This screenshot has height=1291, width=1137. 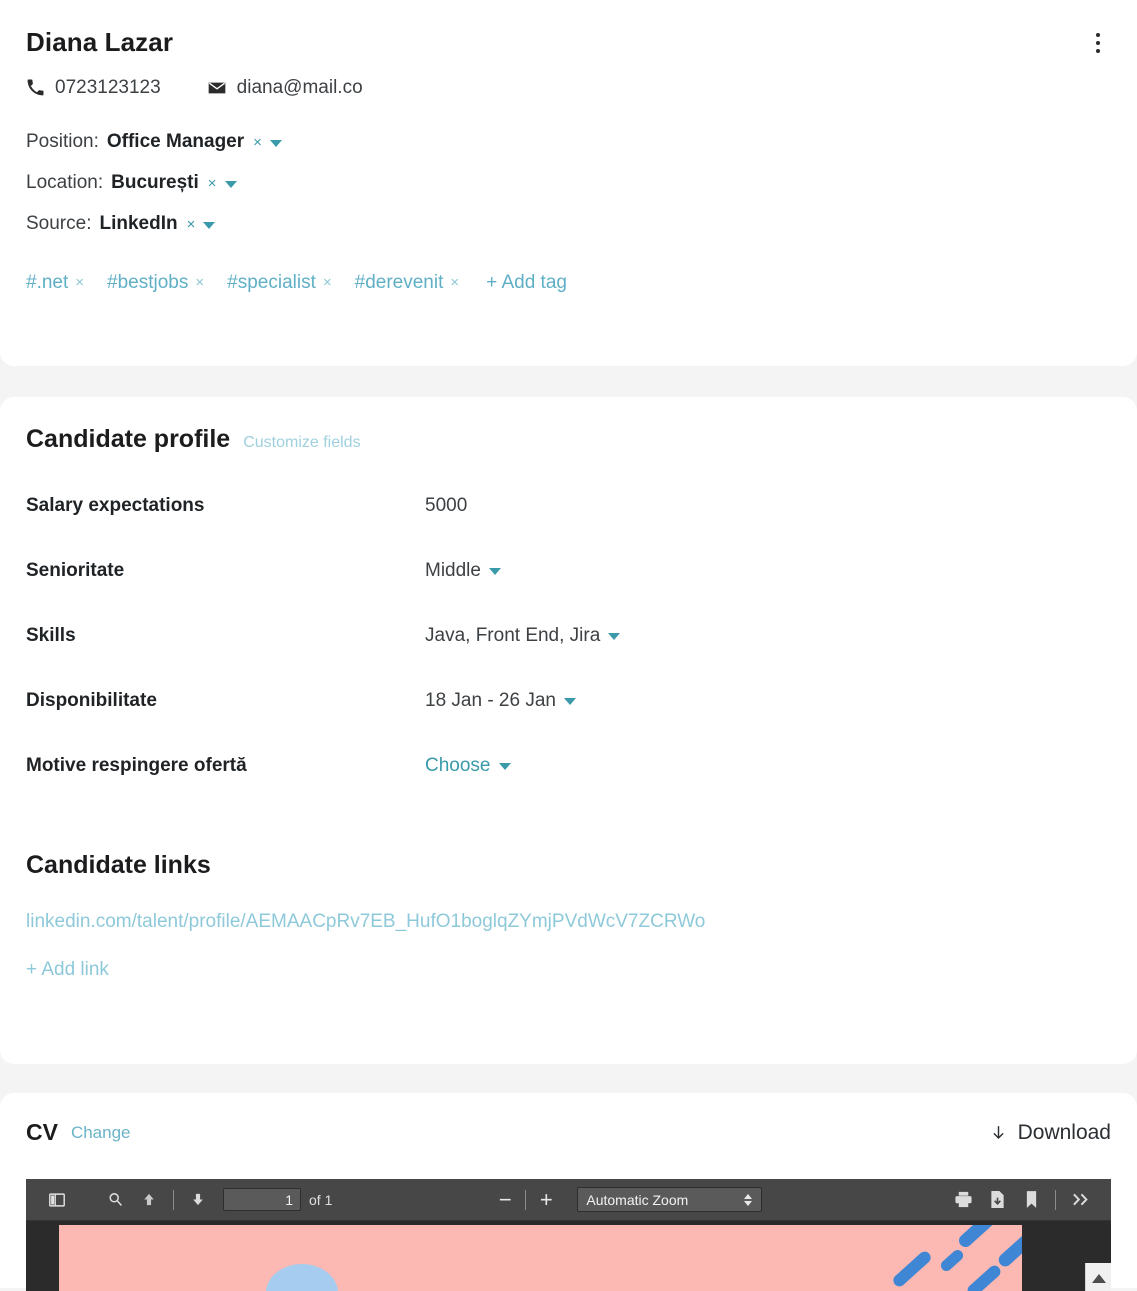 I want to click on field-row-seniority: Senioritate Middle, so click(x=568, y=571).